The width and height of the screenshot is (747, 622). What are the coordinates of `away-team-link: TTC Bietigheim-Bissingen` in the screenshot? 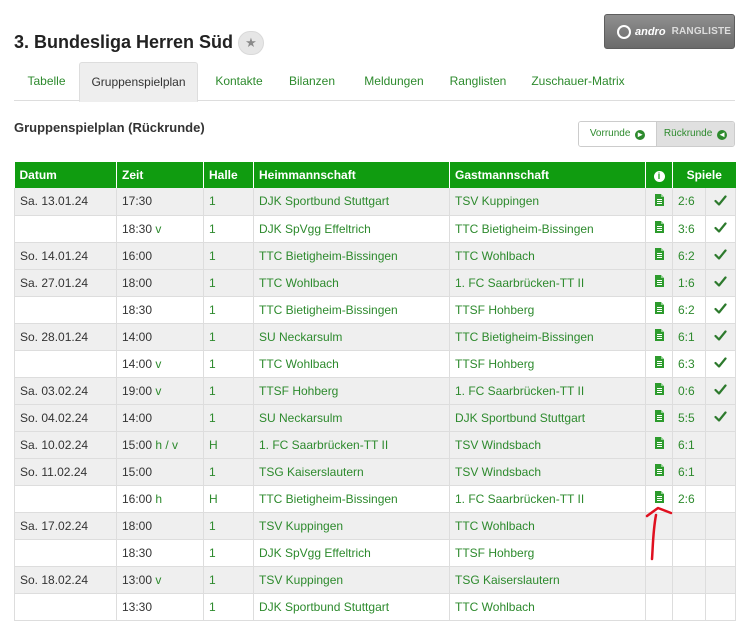 It's located at (524, 337).